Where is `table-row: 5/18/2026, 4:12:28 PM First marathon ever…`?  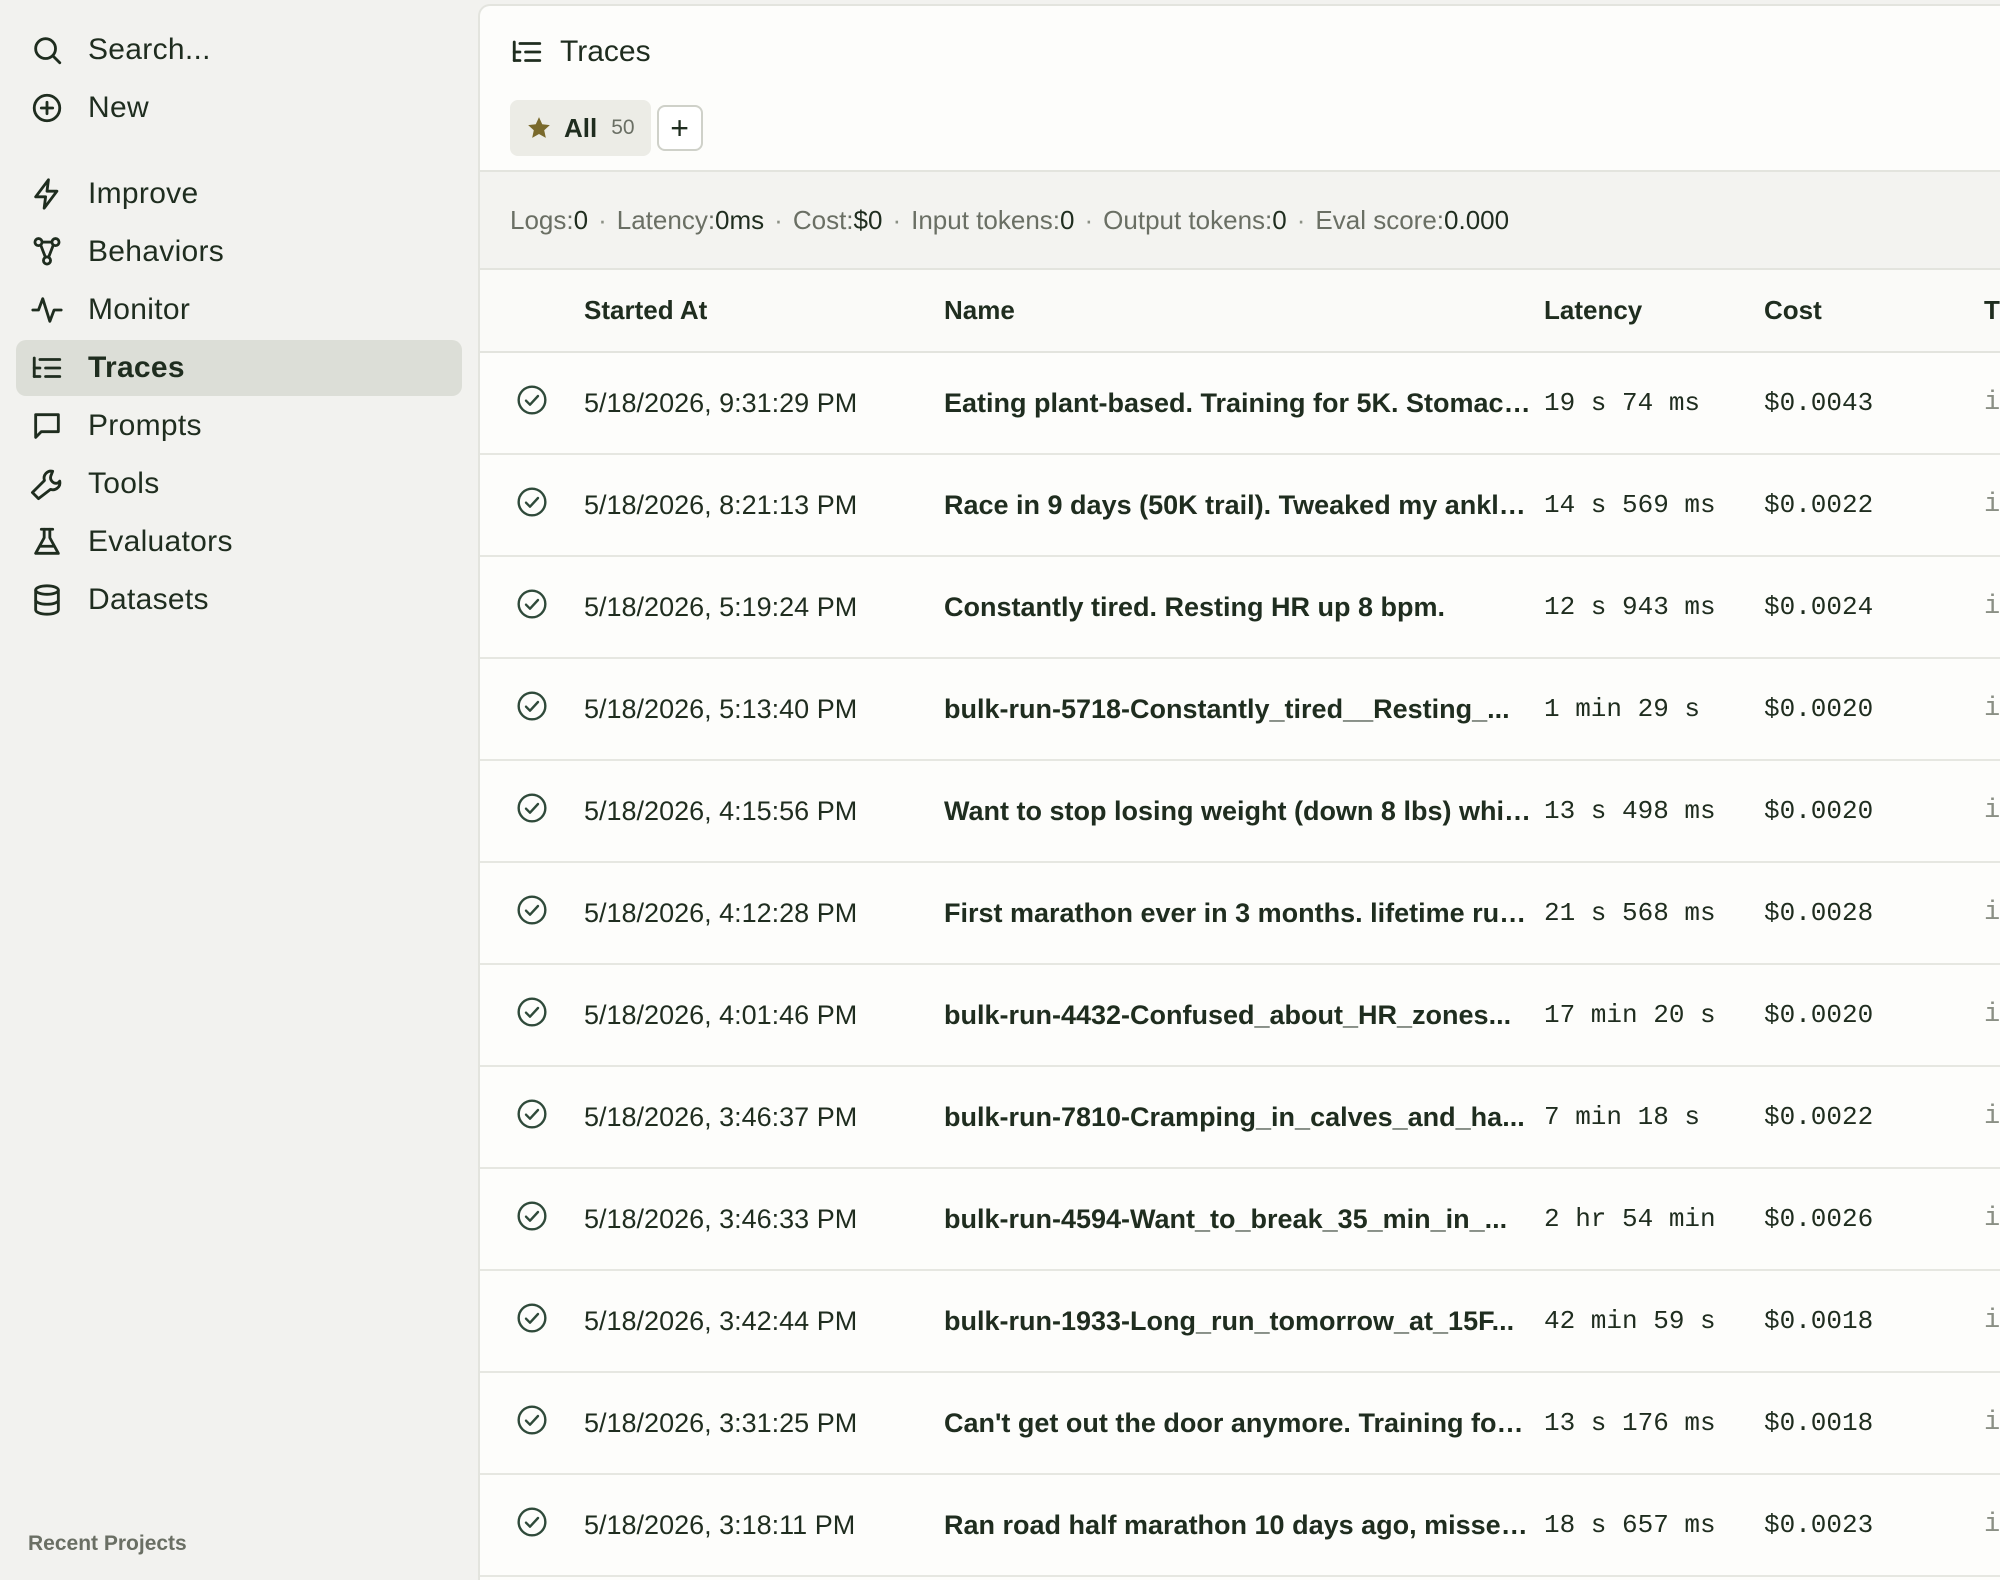
table-row: 5/18/2026, 4:12:28 PM First marathon ever… is located at coordinates (1240, 913).